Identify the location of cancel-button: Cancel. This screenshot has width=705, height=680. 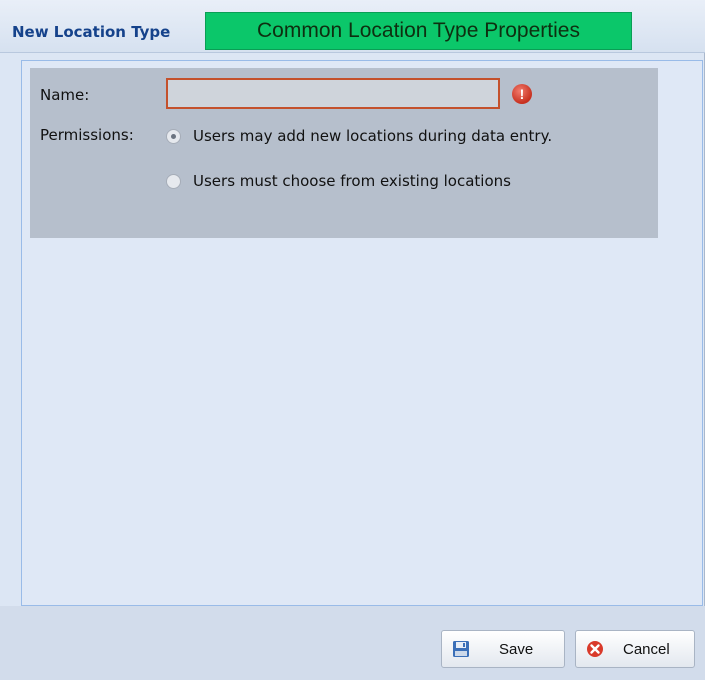
(635, 649).